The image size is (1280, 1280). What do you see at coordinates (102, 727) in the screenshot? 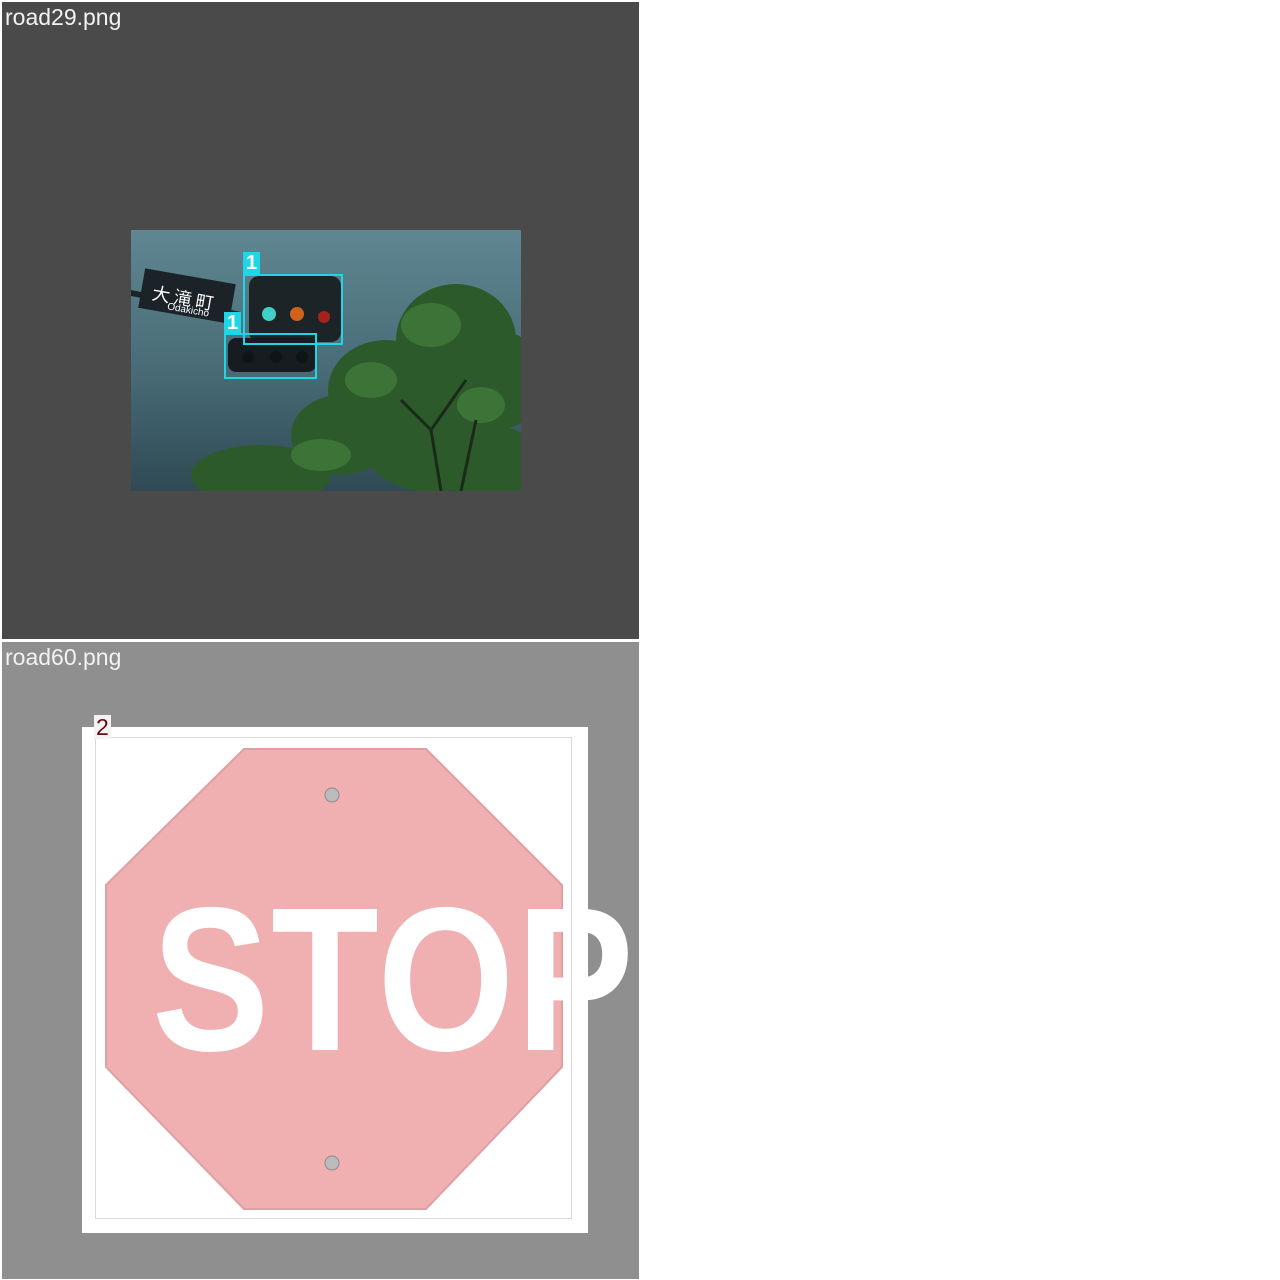
I see `detection-label: 2` at bounding box center [102, 727].